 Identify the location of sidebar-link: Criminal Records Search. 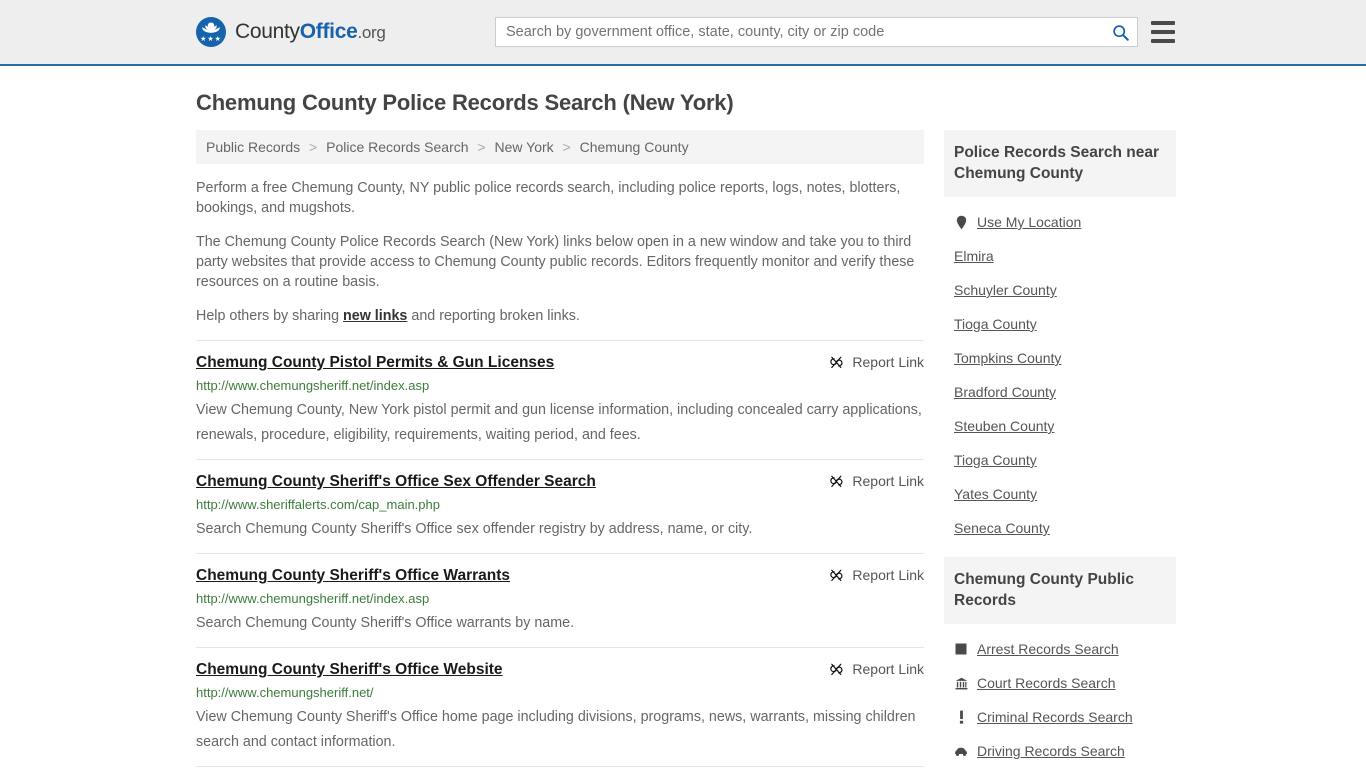
(1055, 717).